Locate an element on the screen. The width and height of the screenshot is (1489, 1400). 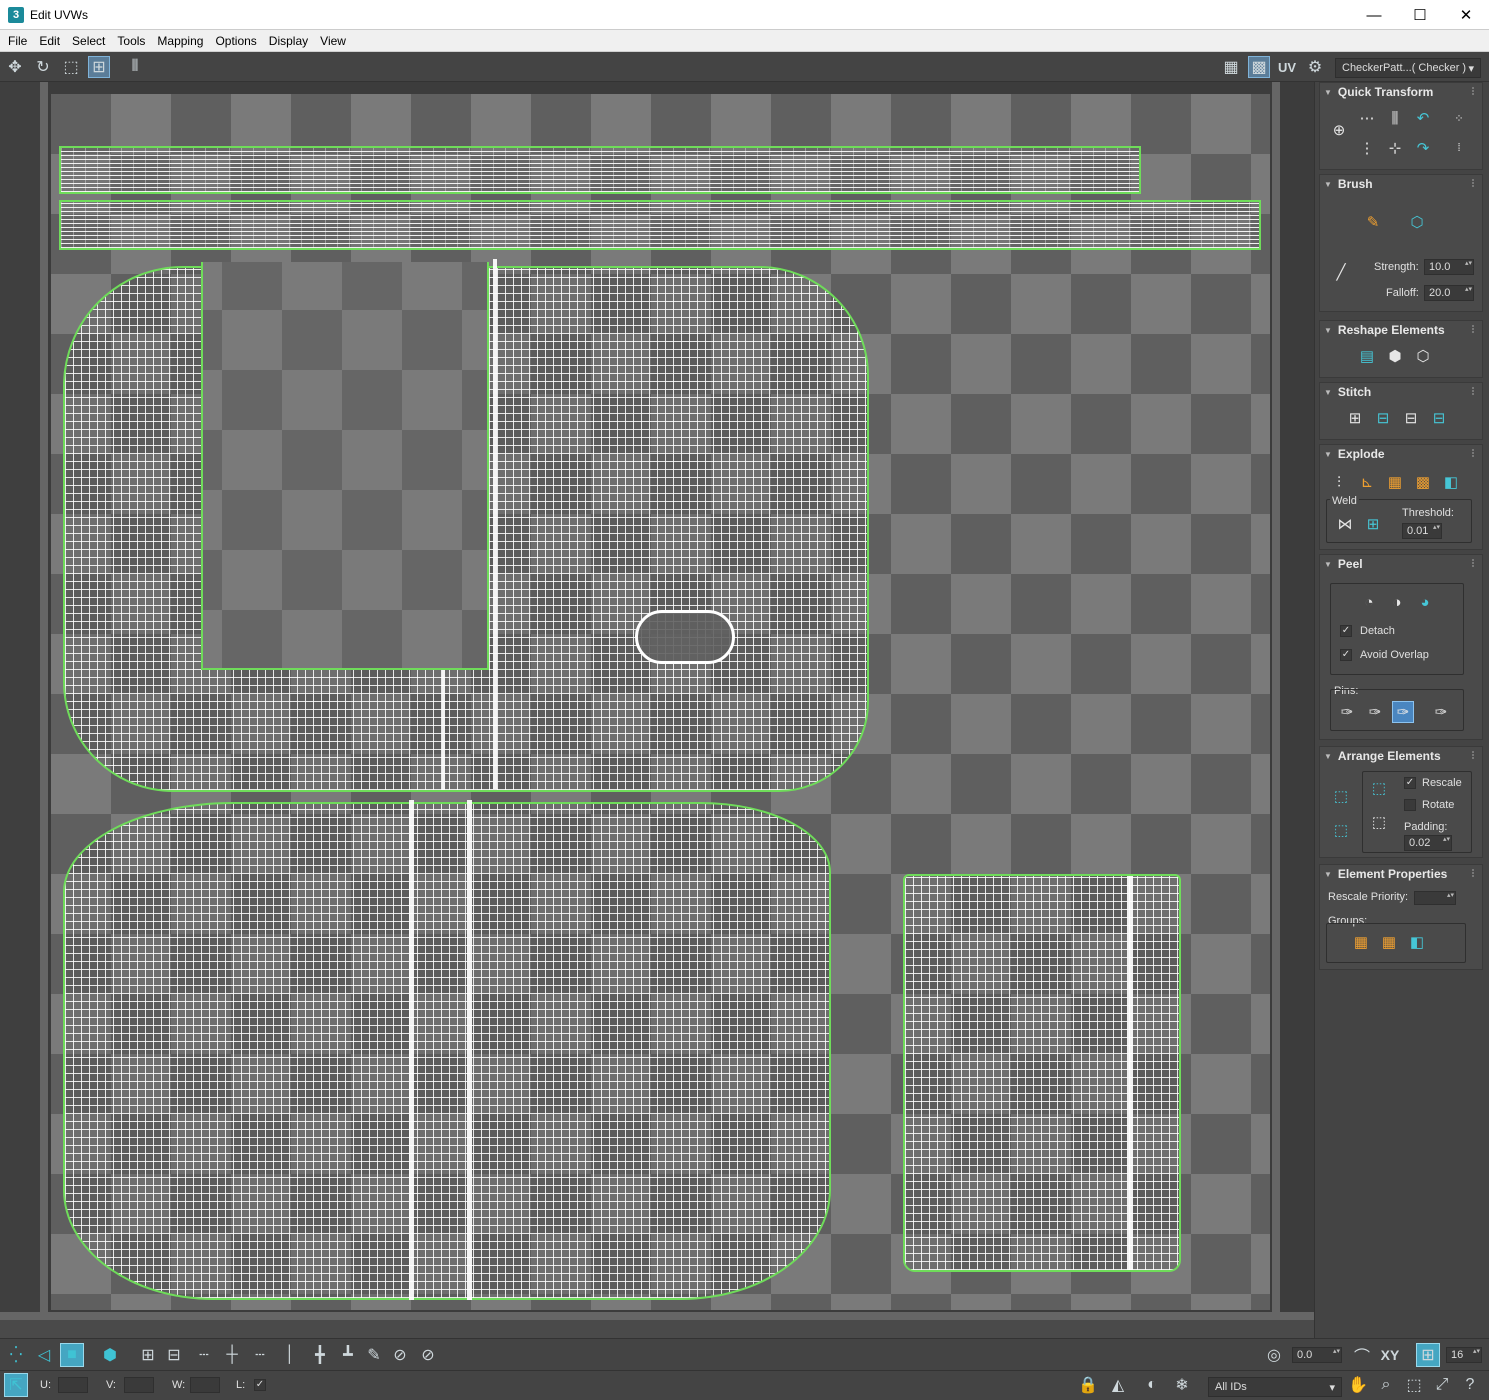
quick-peel-icon: ◔ is located at coordinates (1369, 602).